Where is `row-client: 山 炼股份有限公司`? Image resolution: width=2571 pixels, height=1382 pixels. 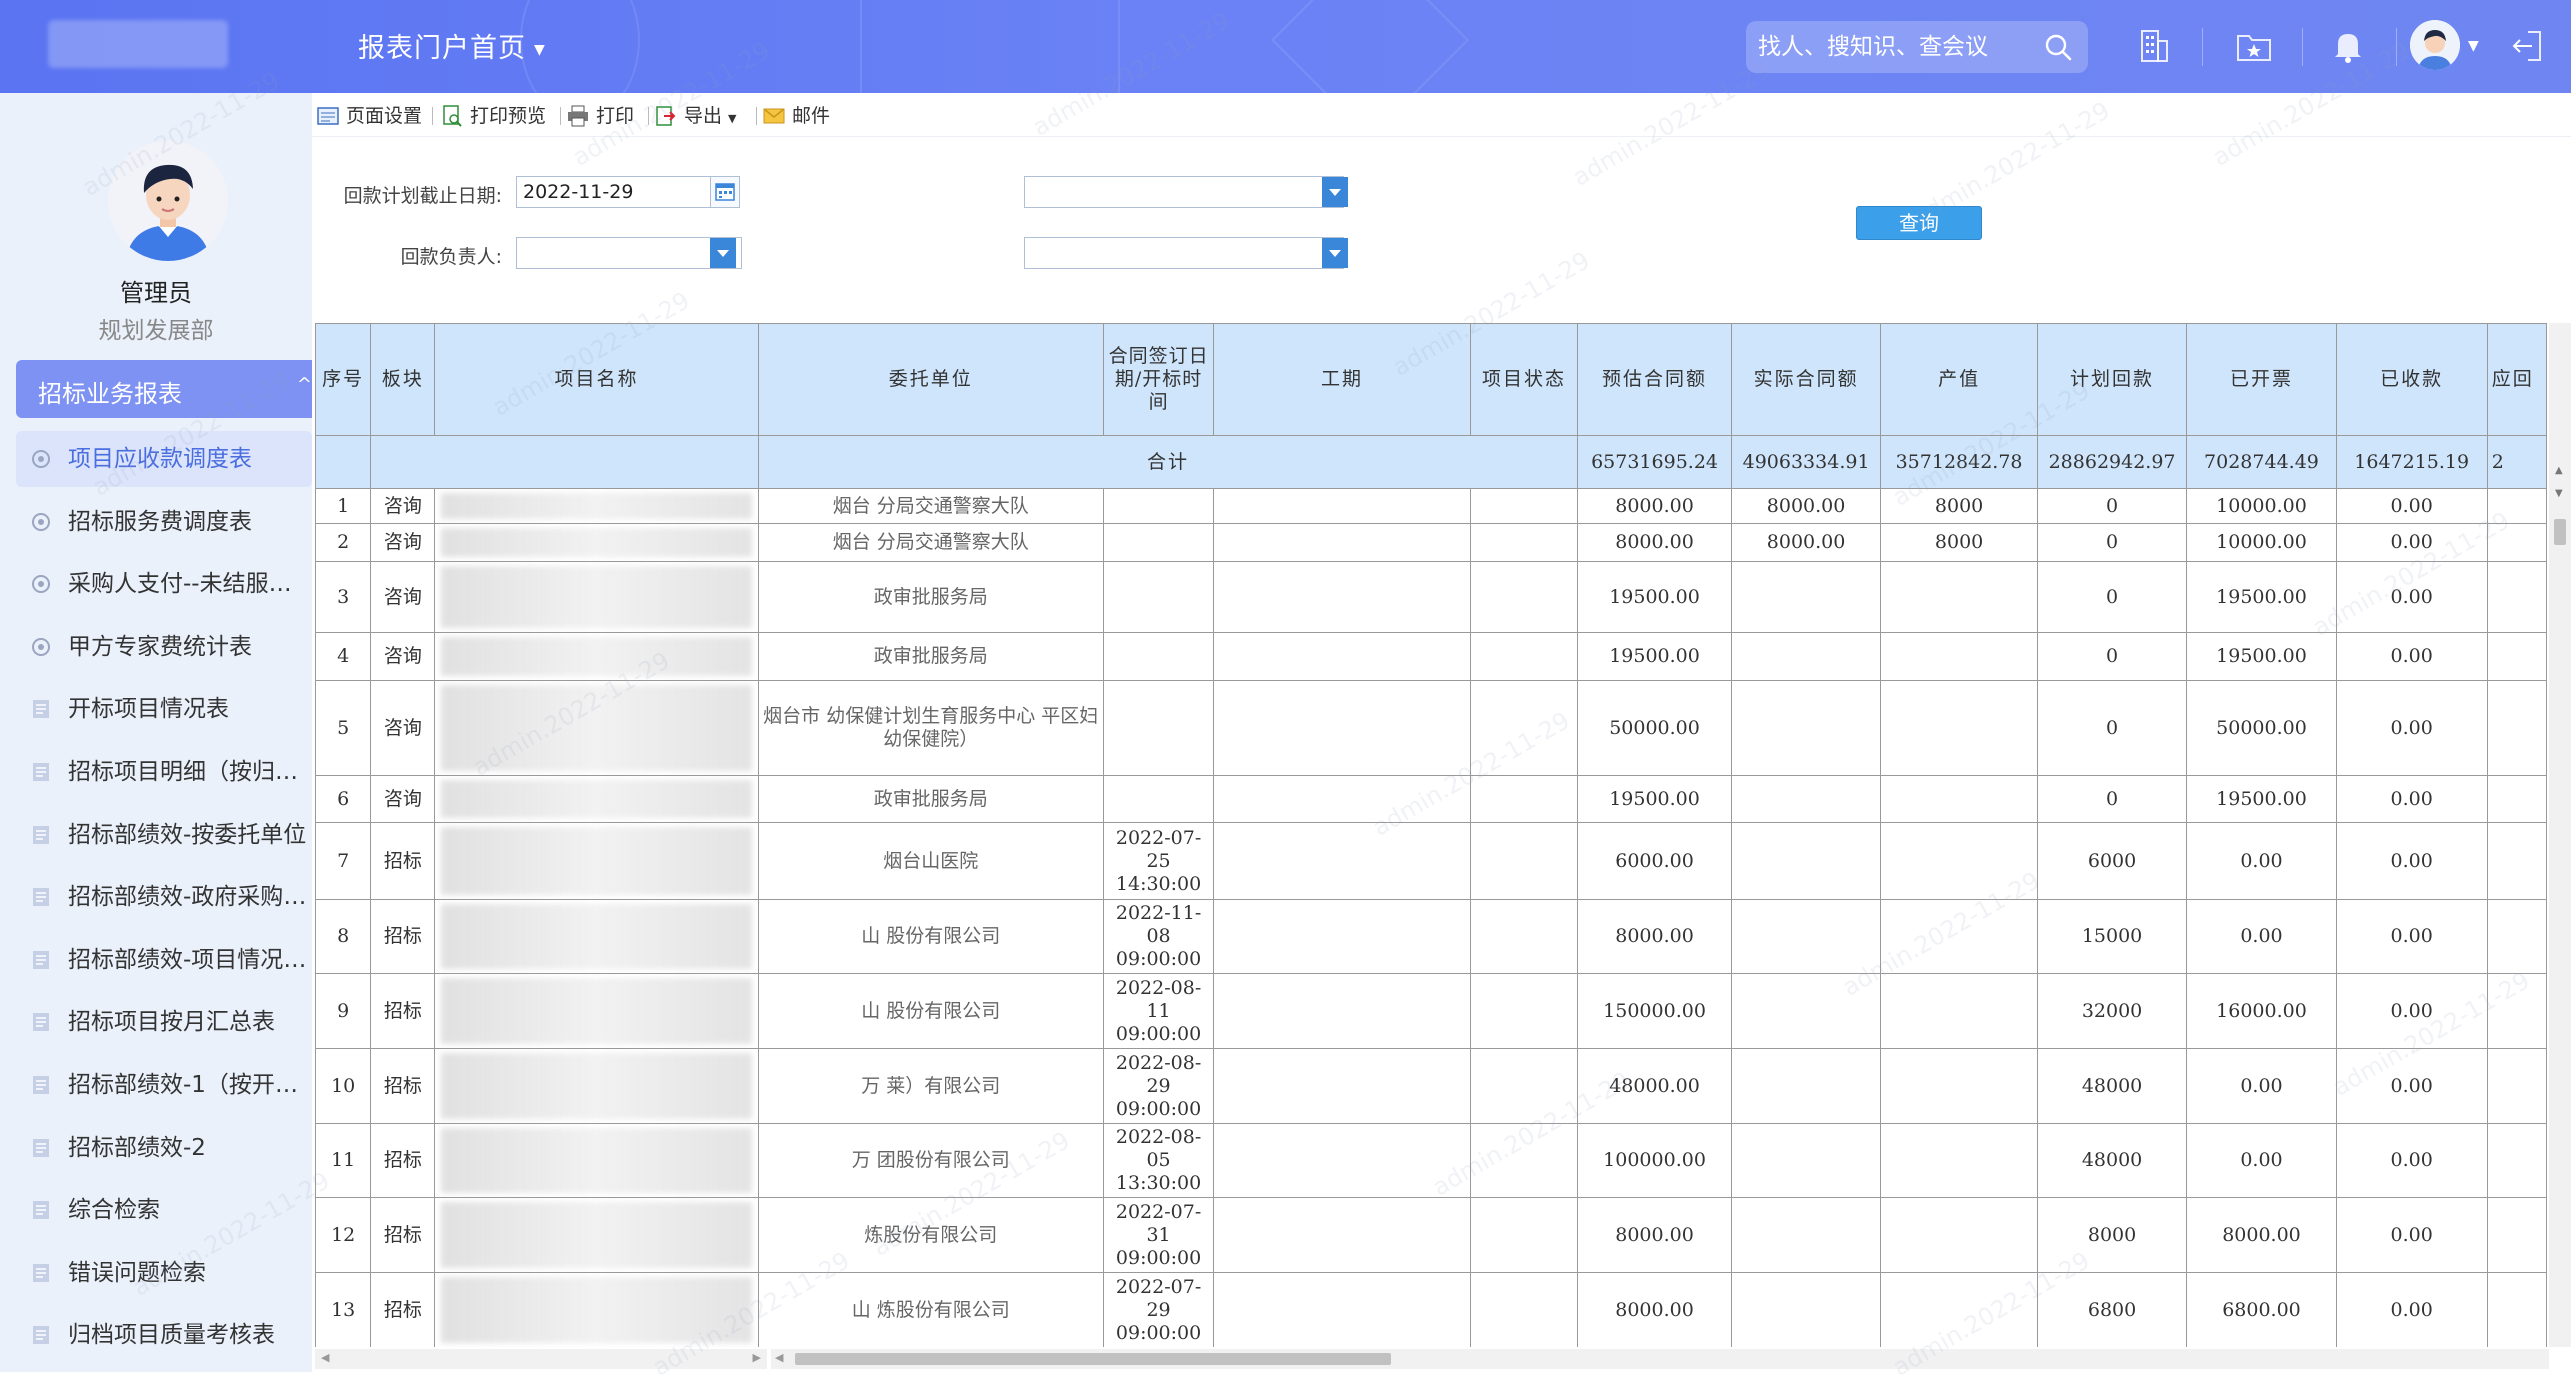 row-client: 山 炼股份有限公司 is located at coordinates (930, 1309).